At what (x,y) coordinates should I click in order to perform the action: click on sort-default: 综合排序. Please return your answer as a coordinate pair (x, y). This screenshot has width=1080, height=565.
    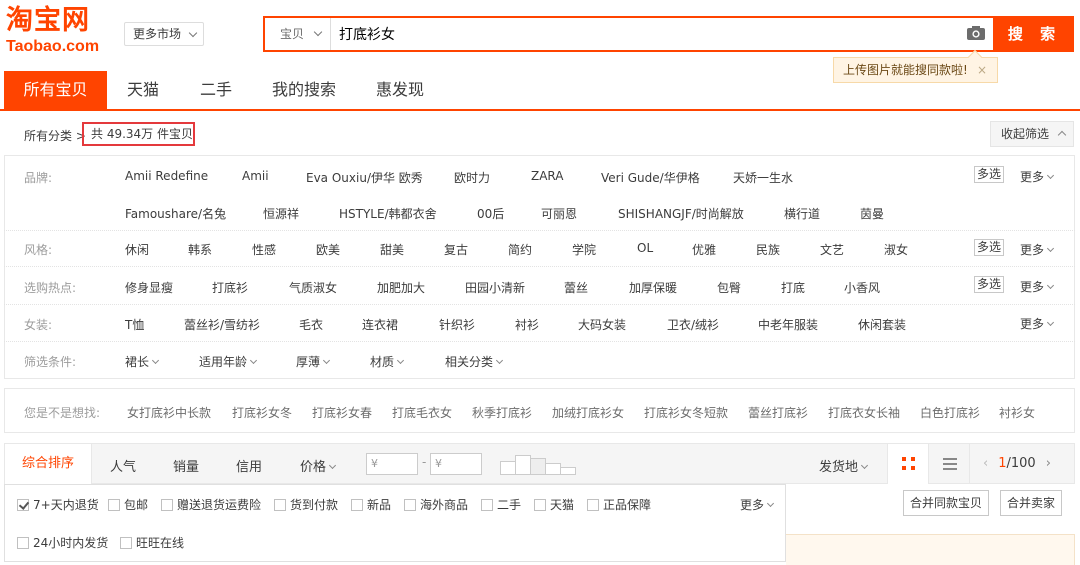
    Looking at the image, I should click on (48, 464).